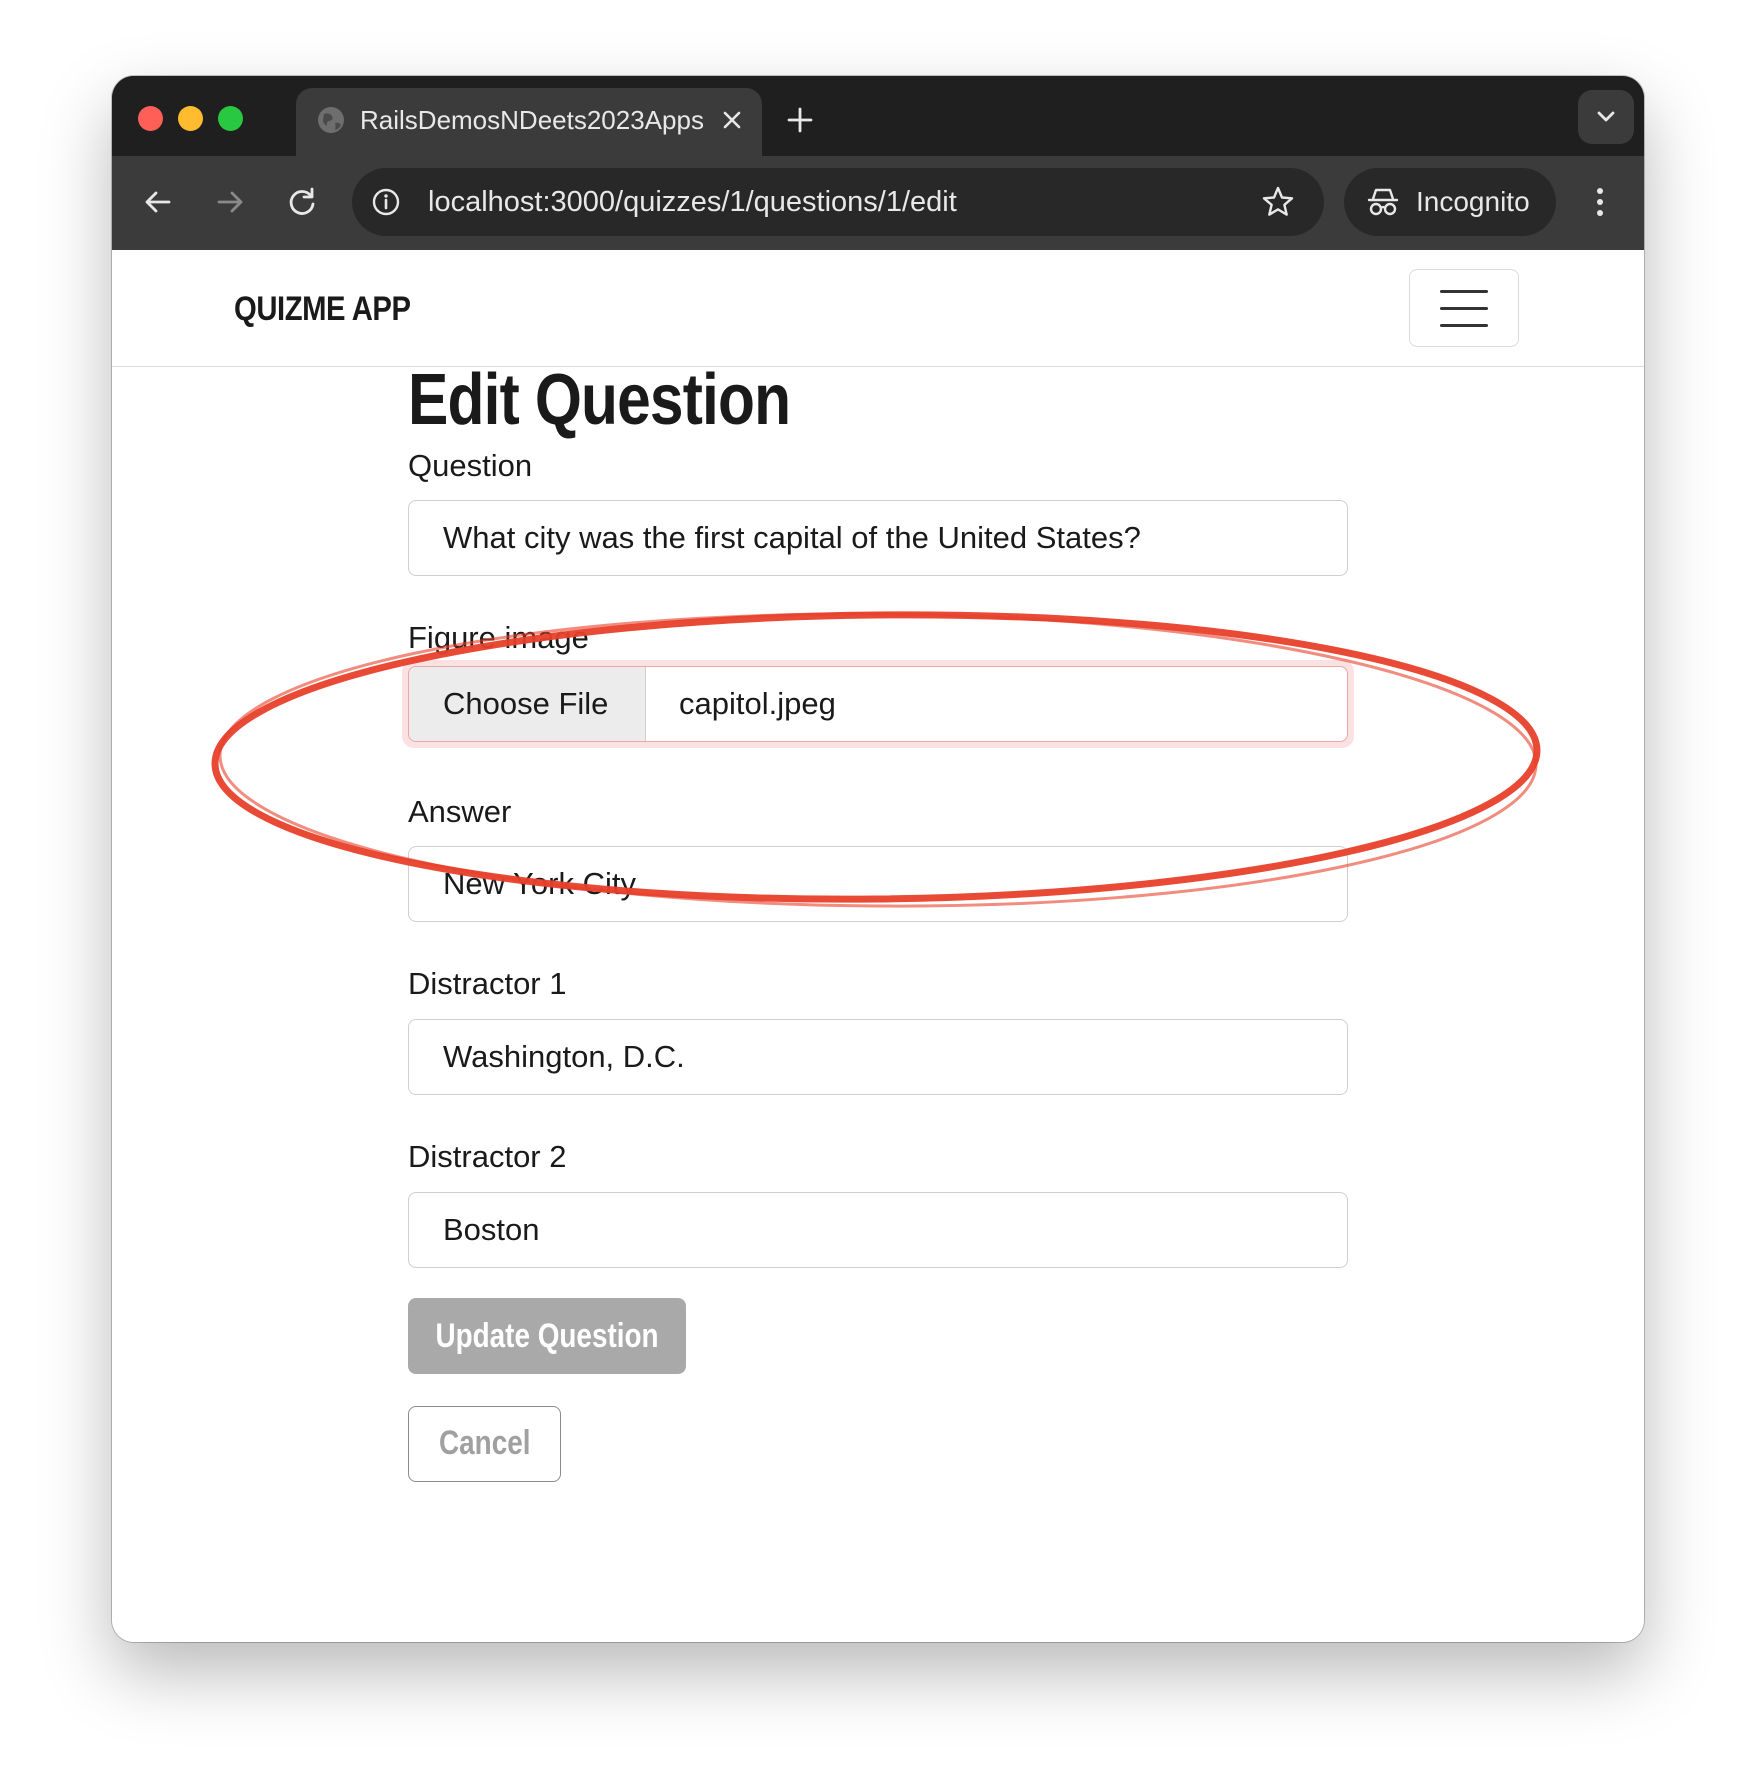 This screenshot has width=1750, height=1784. Describe the element at coordinates (757, 703) in the screenshot. I see `selected-file-name: capitol.jpeg` at that location.